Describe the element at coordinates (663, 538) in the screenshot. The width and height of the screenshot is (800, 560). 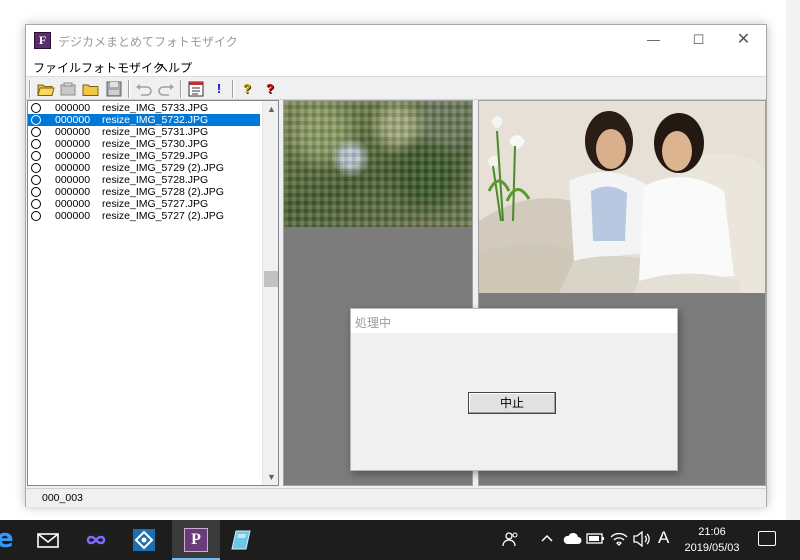
I see `ime-indicator: A` at that location.